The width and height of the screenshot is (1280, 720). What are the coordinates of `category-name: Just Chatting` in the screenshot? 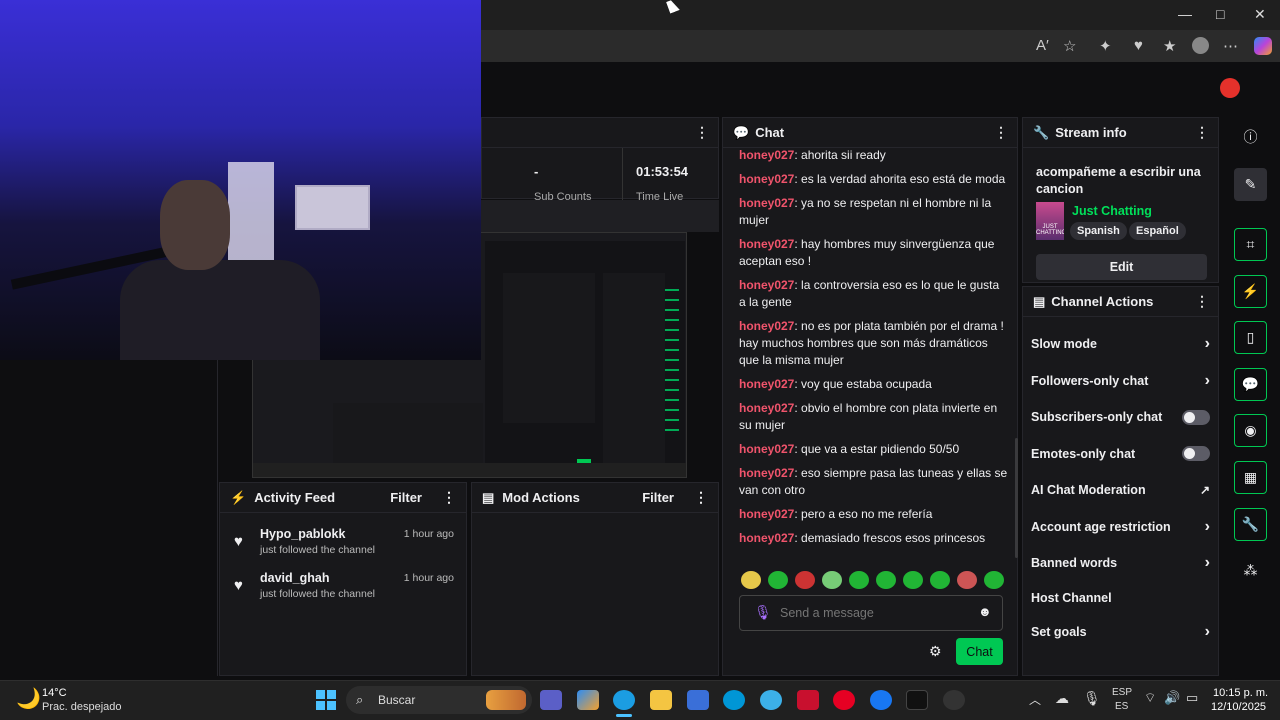 It's located at (1112, 211).